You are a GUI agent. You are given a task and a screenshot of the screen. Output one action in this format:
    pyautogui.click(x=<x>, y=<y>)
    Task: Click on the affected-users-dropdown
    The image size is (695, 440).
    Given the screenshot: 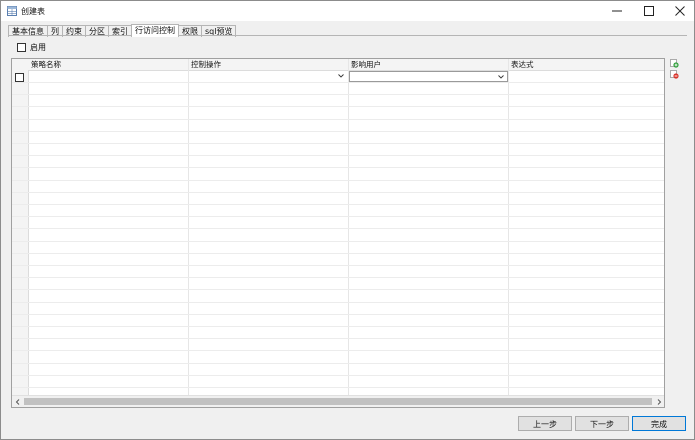 What is the action you would take?
    pyautogui.click(x=428, y=76)
    